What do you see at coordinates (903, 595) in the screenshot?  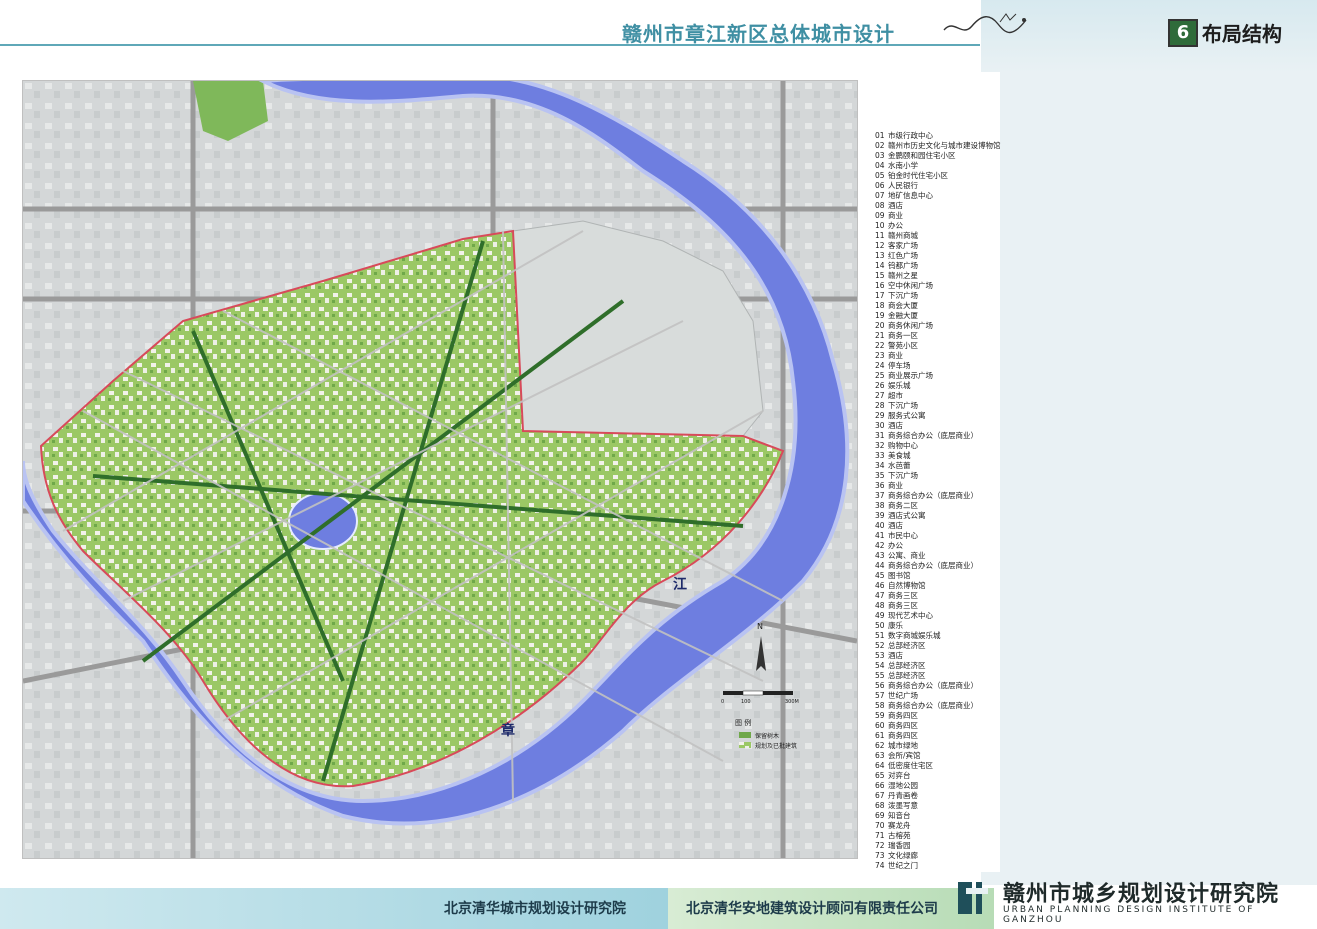 I see `legend-item-label: 商务三区` at bounding box center [903, 595].